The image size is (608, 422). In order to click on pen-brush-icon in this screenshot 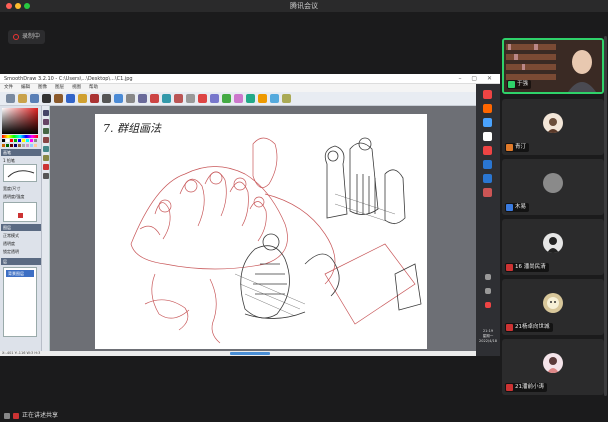, I will do `click(46, 98)`.